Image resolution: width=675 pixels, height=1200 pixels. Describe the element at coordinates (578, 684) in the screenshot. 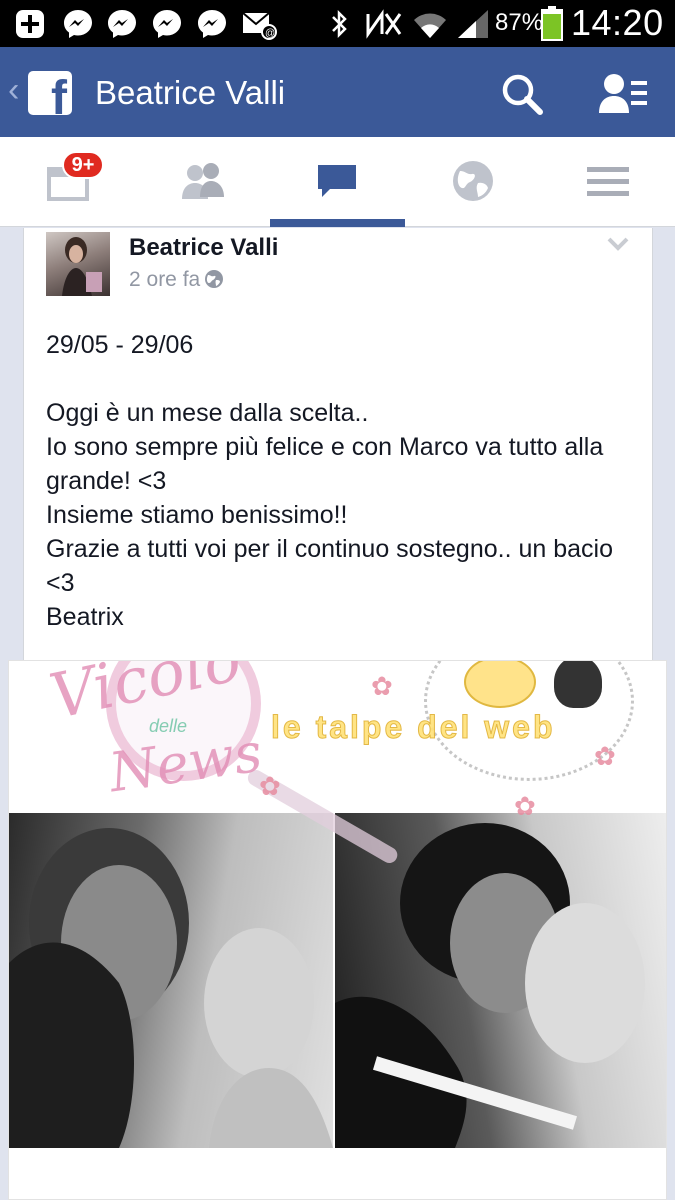

I see `watermark-cartoon-girl-icon` at that location.